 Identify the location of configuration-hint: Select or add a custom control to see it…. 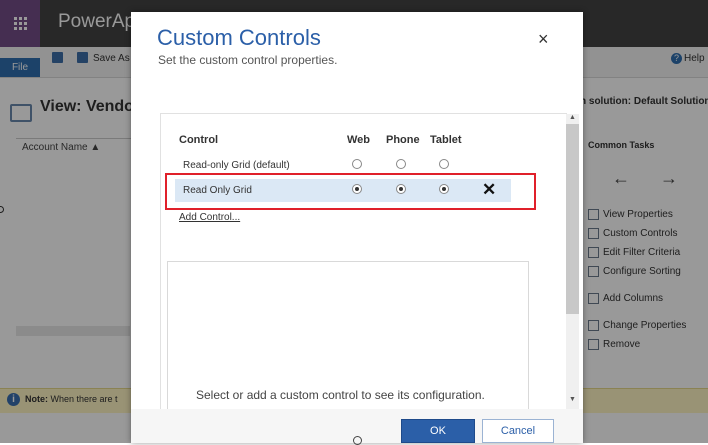
(340, 395).